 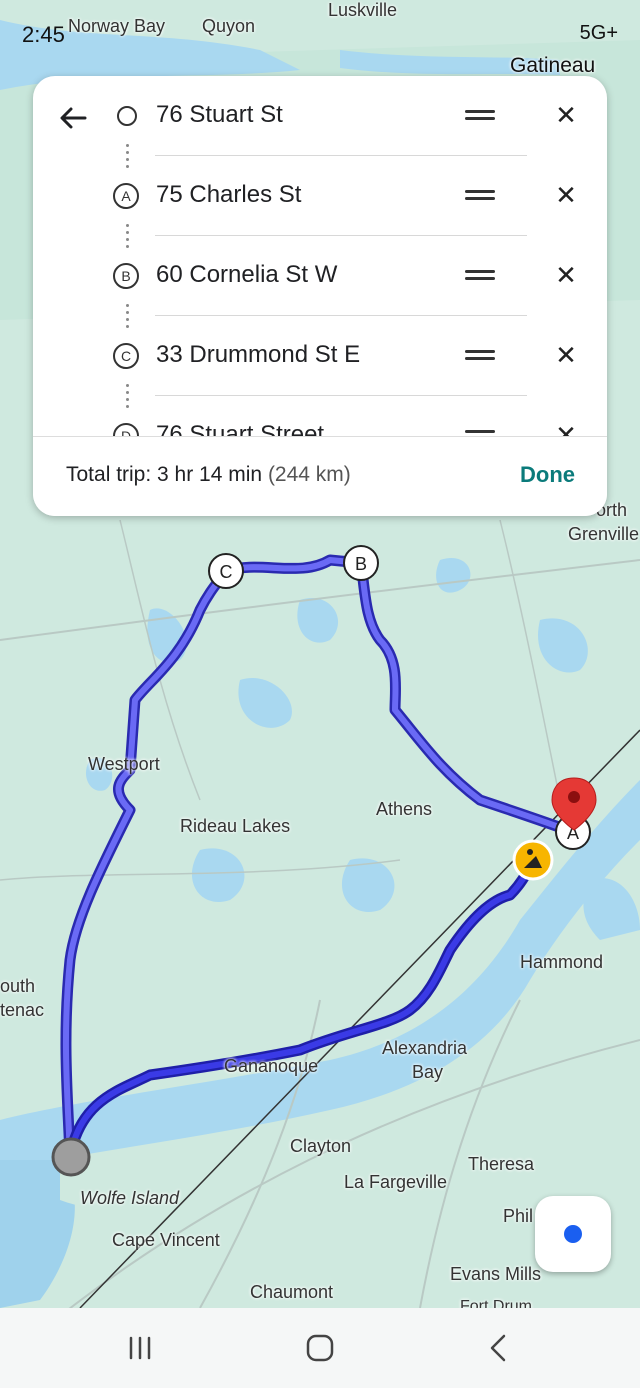 I want to click on stop-row-b: B 60 Cornelia St W ✕, so click(x=320, y=276).